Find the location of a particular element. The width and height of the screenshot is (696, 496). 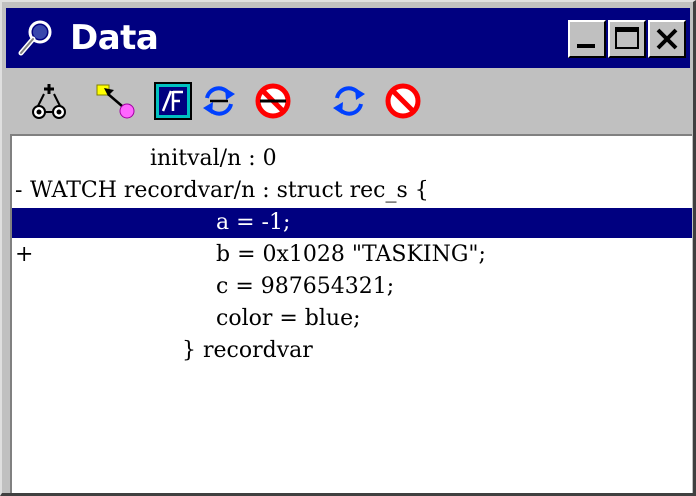

edit-expression-button is located at coordinates (115, 101).